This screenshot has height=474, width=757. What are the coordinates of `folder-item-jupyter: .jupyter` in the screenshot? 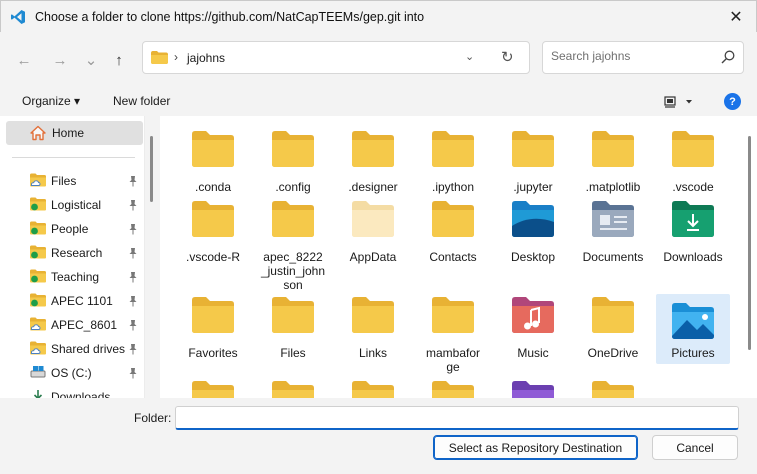 It's located at (533, 161).